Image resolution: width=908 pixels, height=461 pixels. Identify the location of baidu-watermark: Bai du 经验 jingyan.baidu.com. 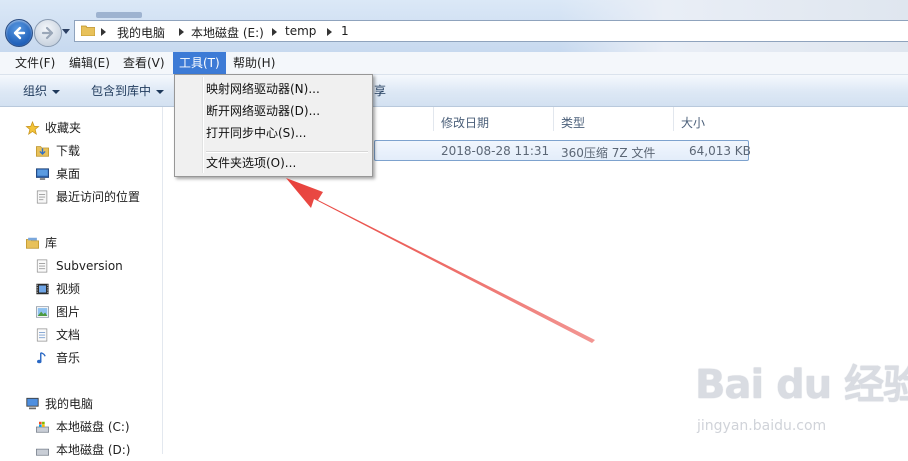
(801, 398).